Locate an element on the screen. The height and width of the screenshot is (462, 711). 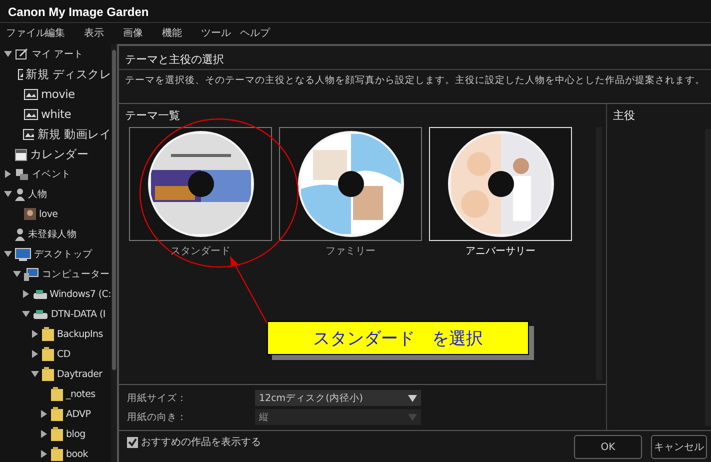
tree-item-label: コンピューター is located at coordinates (76, 274).